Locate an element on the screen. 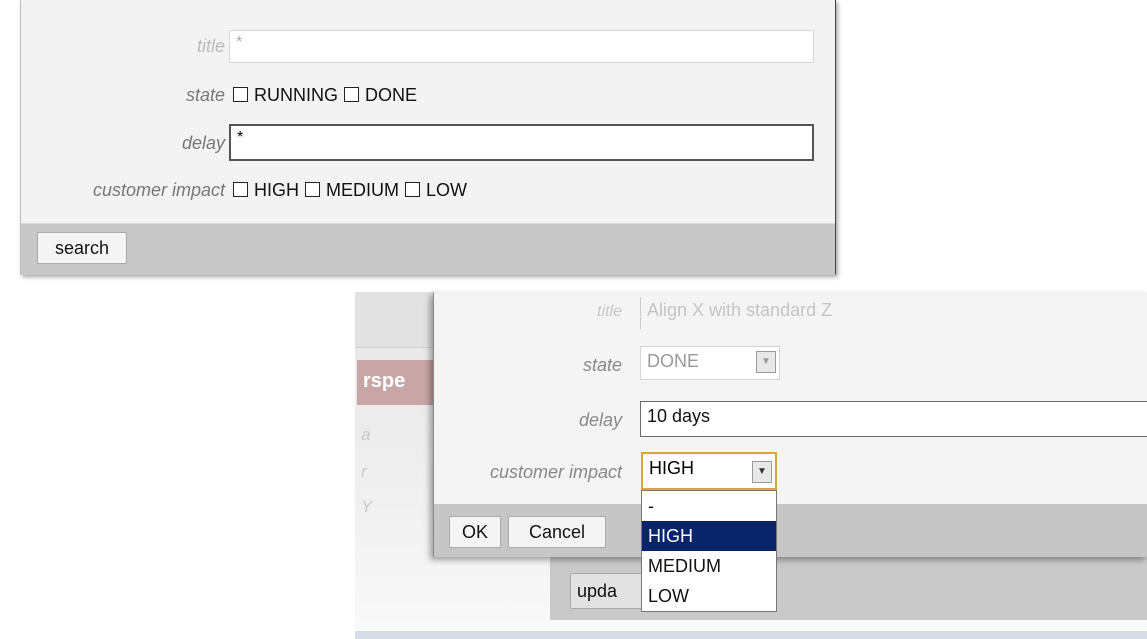  state-done-option: DONE is located at coordinates (380, 95).